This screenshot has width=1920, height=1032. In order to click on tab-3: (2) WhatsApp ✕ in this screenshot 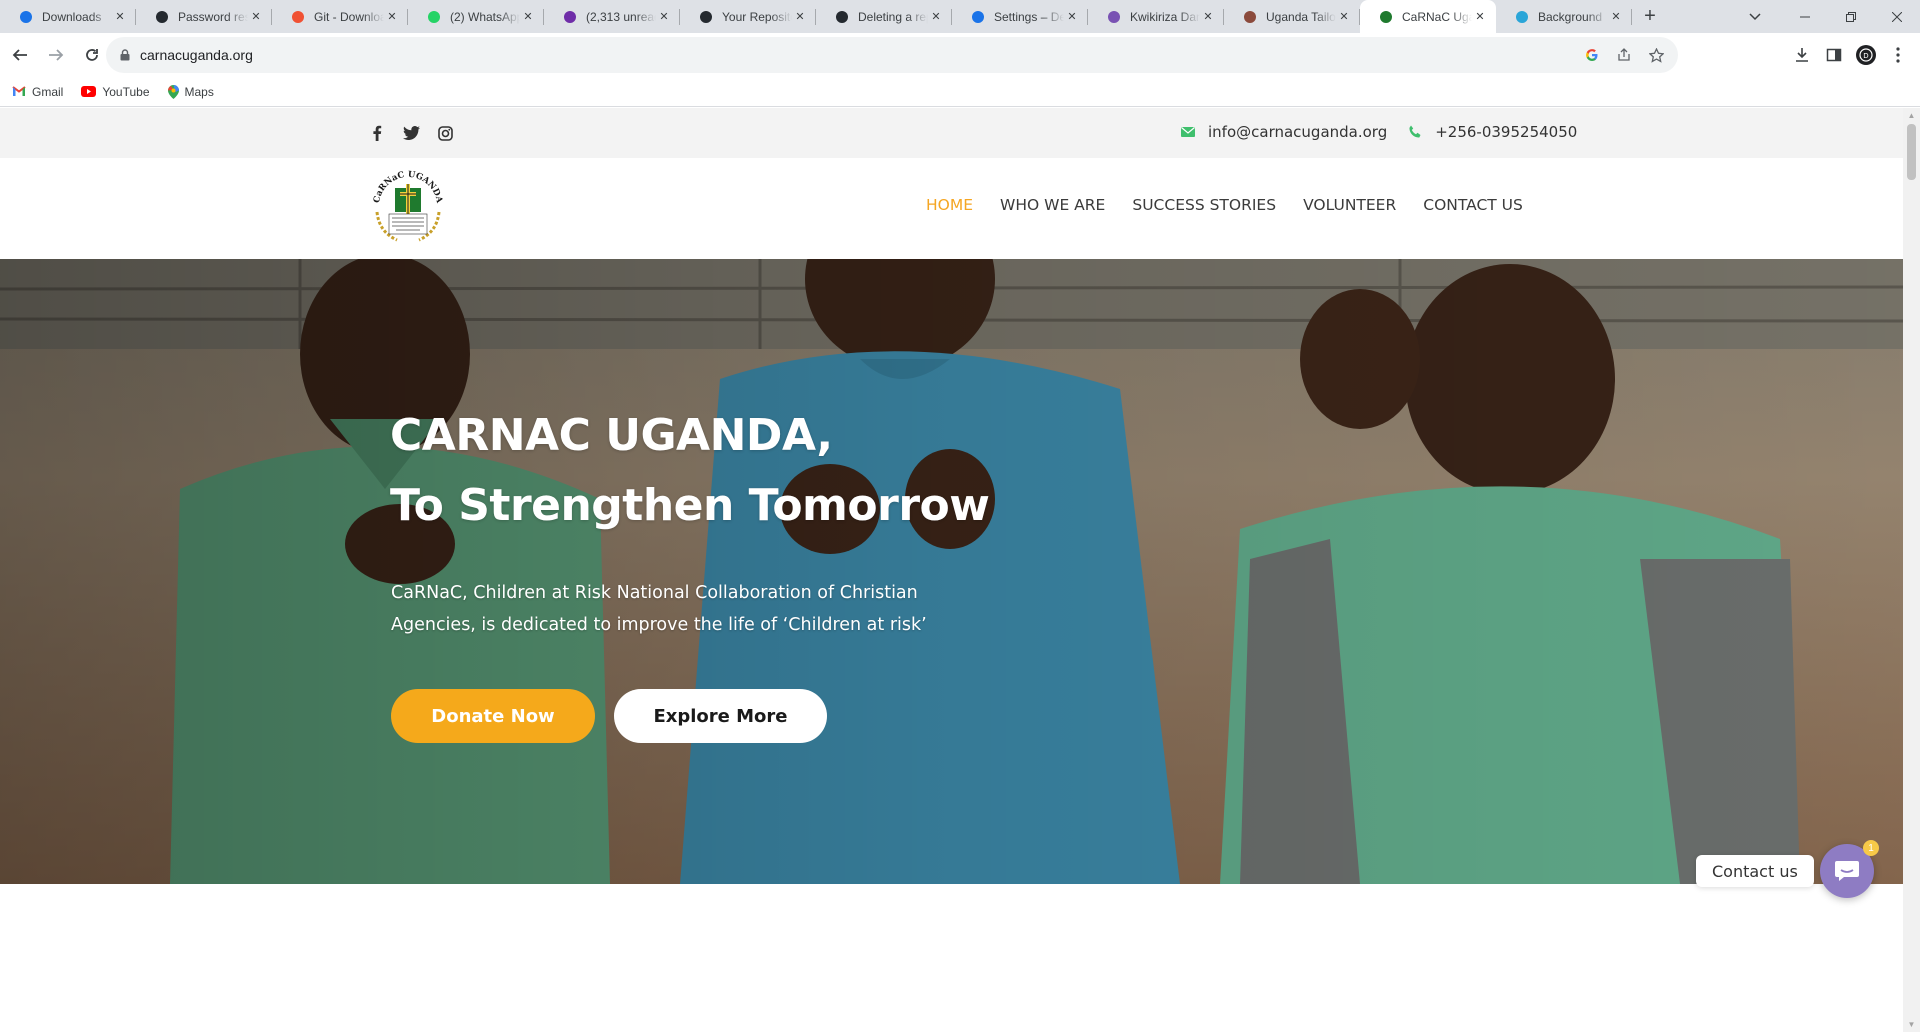, I will do `click(476, 16)`.